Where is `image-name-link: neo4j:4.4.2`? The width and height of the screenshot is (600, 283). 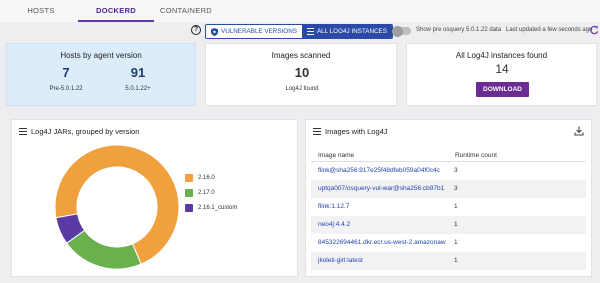
image-name-link: neo4j:4.4.2 is located at coordinates (386, 225).